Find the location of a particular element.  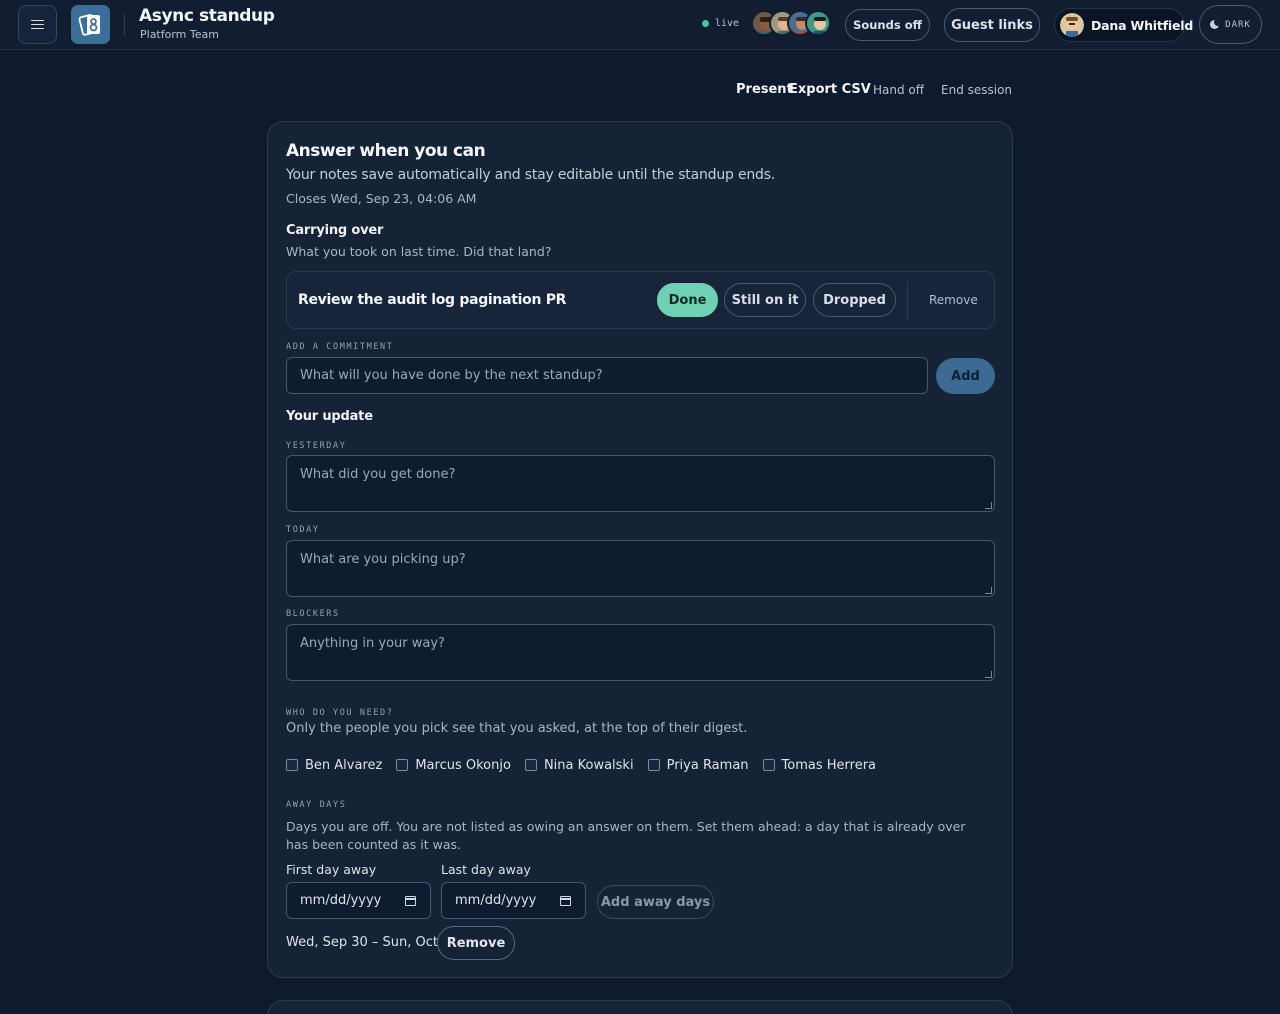

hamburger-icon is located at coordinates (37, 24).